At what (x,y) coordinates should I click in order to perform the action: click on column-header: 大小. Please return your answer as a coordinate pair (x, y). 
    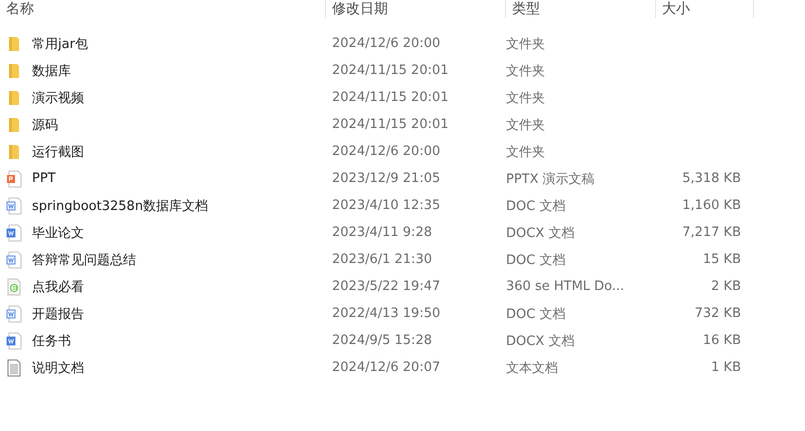
    Looking at the image, I should click on (704, 9).